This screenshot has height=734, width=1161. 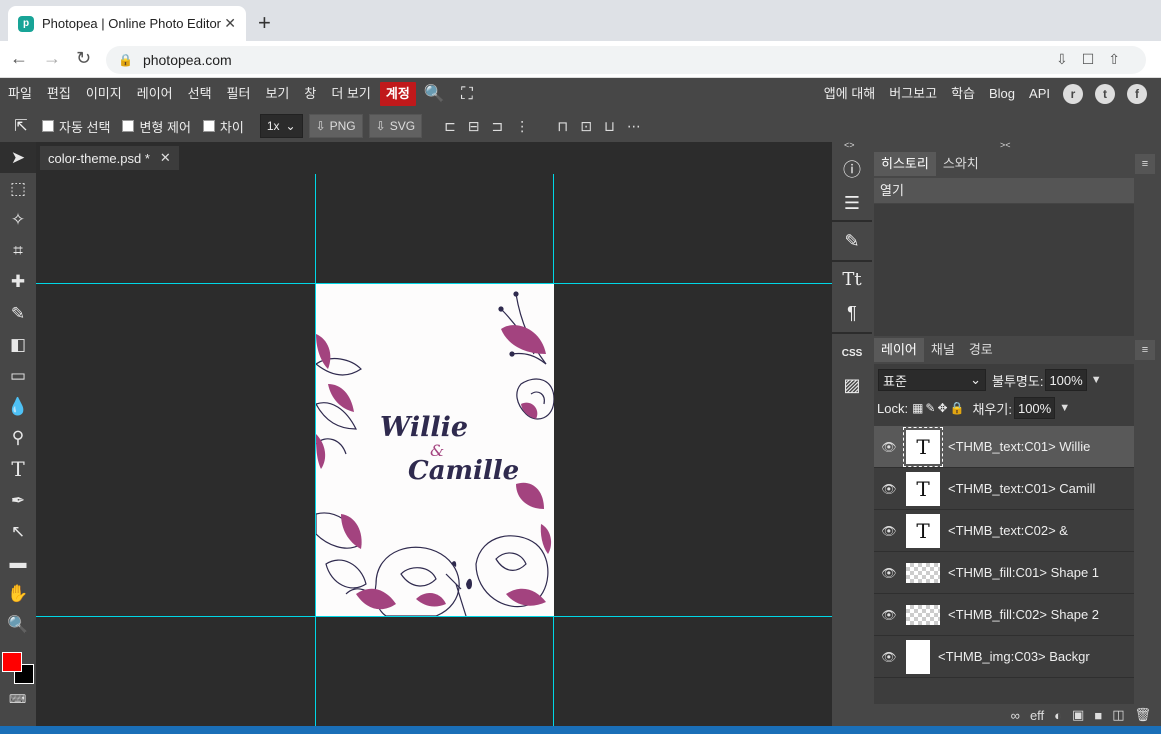 What do you see at coordinates (463, 471) in the screenshot?
I see `canvas-text-camille: Camille` at bounding box center [463, 471].